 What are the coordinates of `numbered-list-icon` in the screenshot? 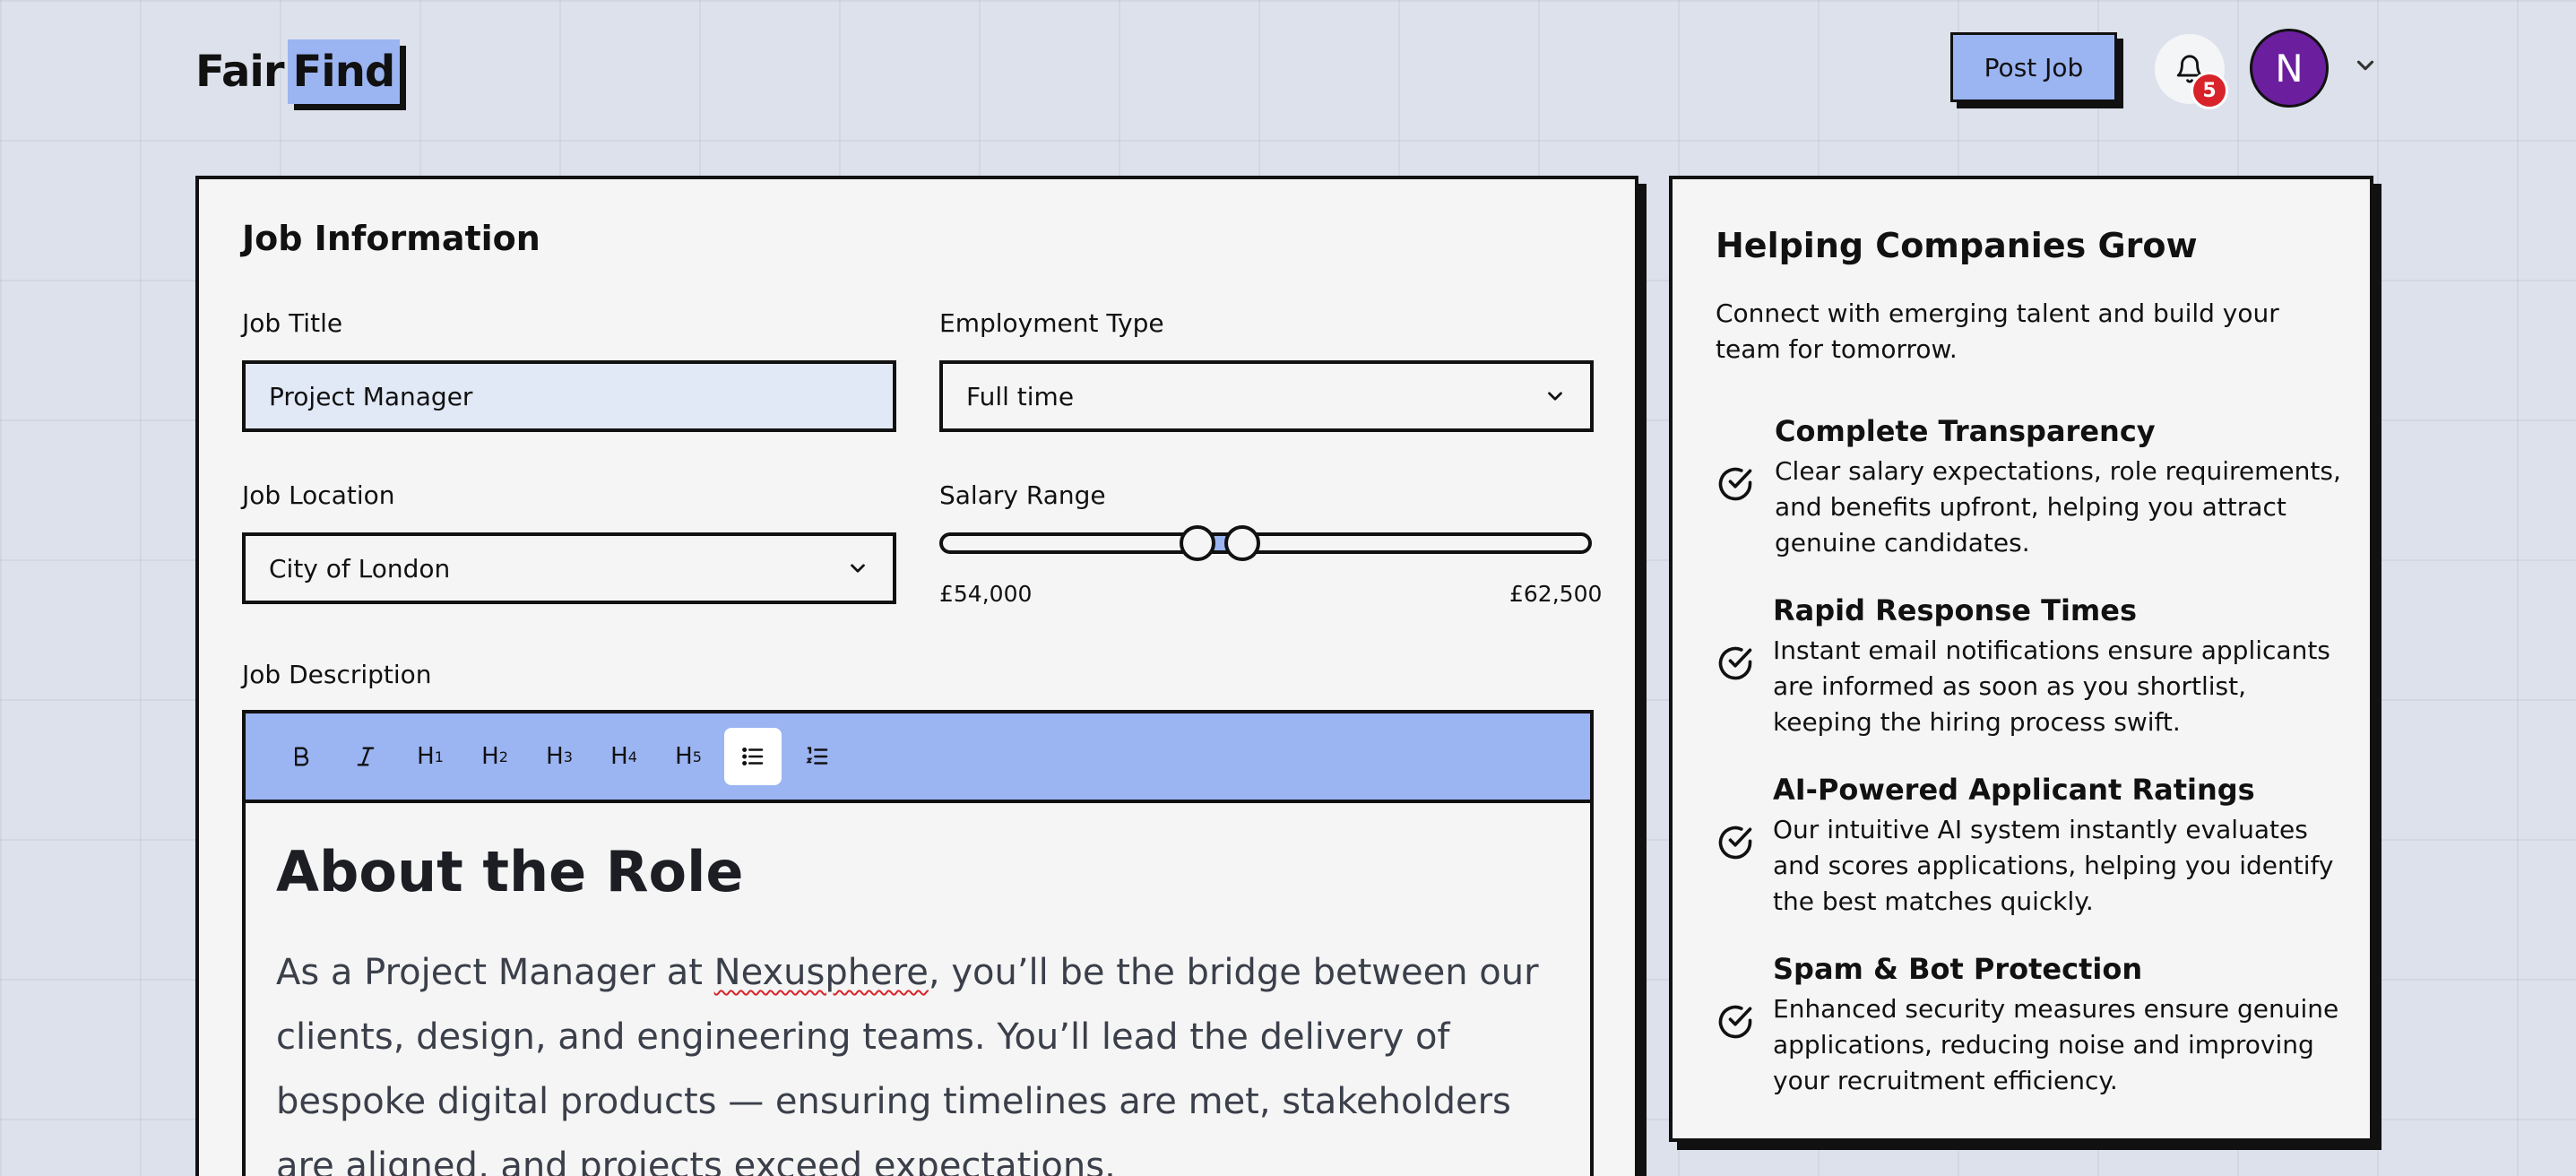 It's located at (817, 756).